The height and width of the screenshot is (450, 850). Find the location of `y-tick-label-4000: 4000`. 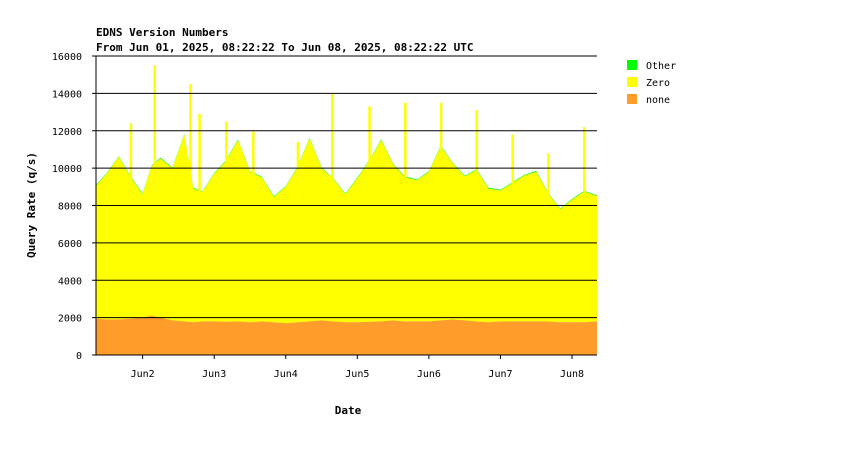

y-tick-label-4000: 4000 is located at coordinates (70, 281).